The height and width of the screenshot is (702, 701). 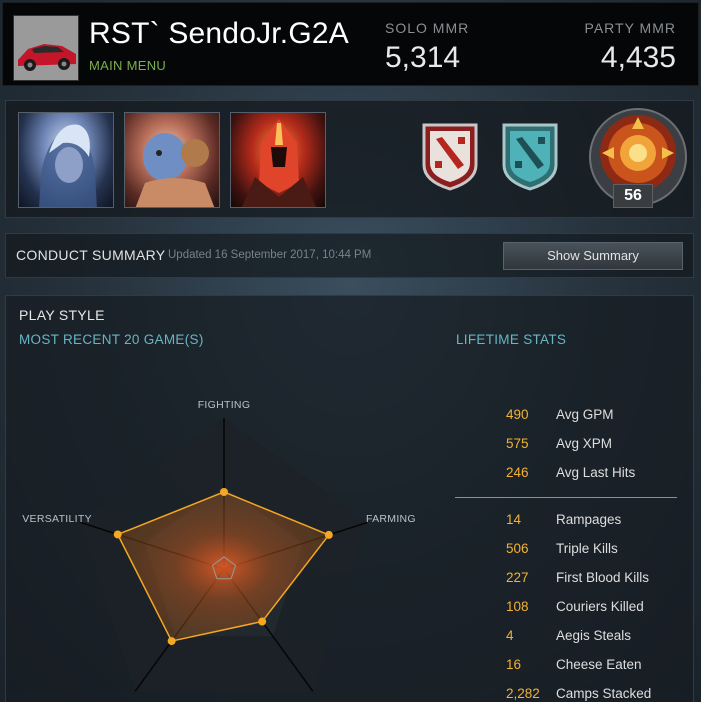 What do you see at coordinates (175, 170) in the screenshot?
I see `ogre-magi-portrait-icon` at bounding box center [175, 170].